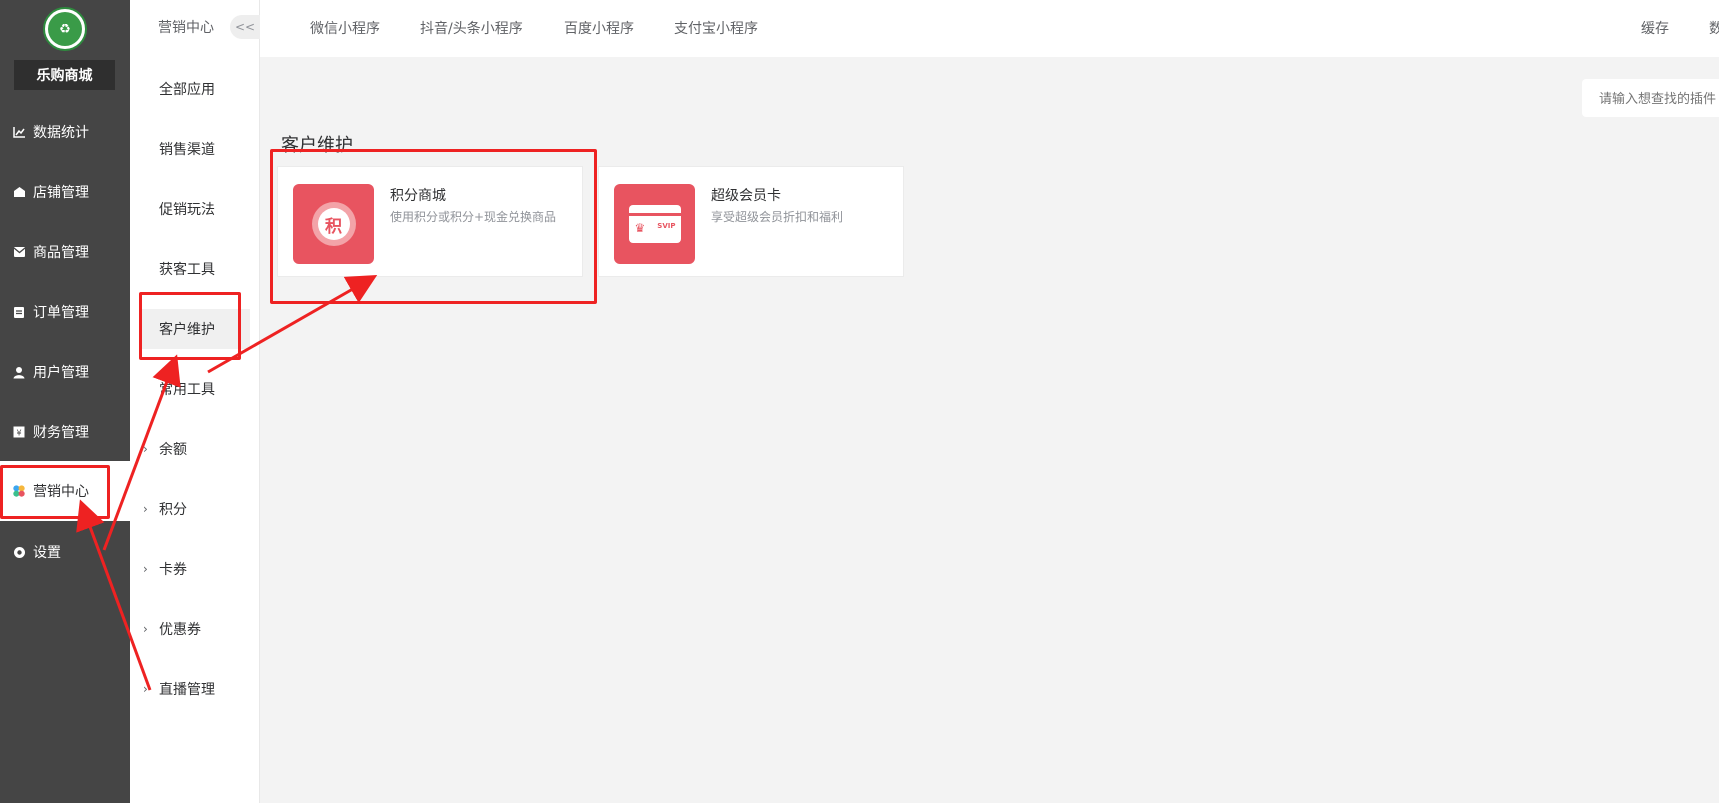 This screenshot has height=803, width=1719. I want to click on submenu-item-all-apps: 全部应用, so click(190, 89).